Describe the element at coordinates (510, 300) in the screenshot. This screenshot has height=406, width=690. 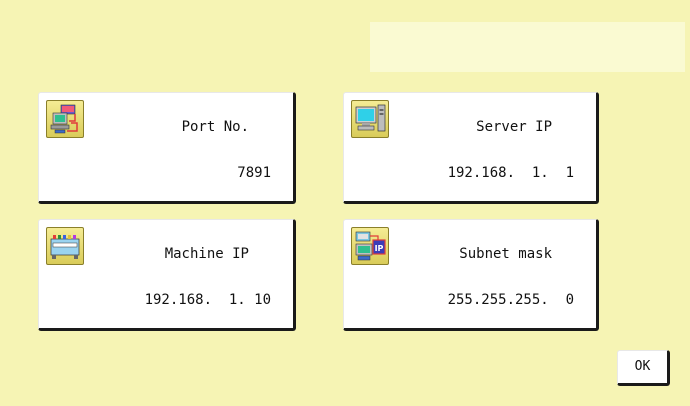
I see `subnet-mask-value: 255.255.255. 0` at that location.